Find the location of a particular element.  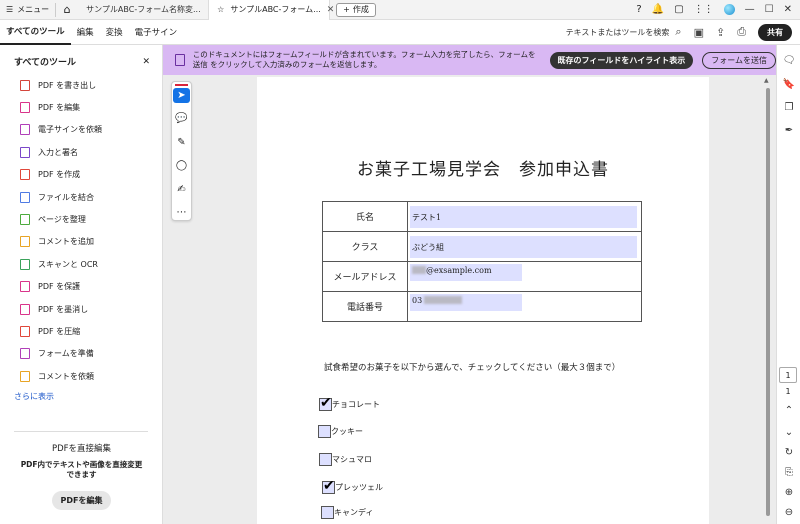

show-more-link: さらに表示 is located at coordinates (81, 396).